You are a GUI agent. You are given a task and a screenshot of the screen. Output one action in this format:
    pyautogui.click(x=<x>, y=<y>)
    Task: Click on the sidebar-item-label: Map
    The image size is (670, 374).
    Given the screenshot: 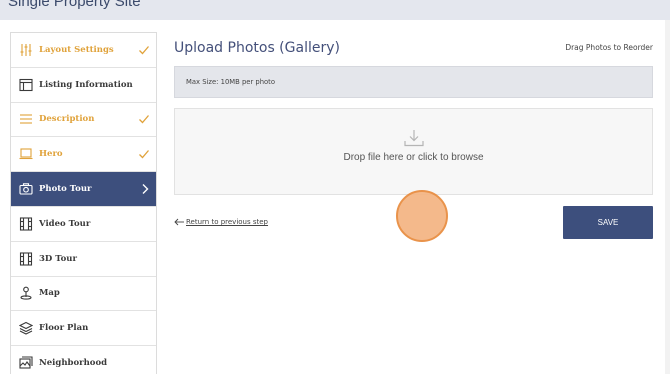 What is the action you would take?
    pyautogui.click(x=49, y=293)
    